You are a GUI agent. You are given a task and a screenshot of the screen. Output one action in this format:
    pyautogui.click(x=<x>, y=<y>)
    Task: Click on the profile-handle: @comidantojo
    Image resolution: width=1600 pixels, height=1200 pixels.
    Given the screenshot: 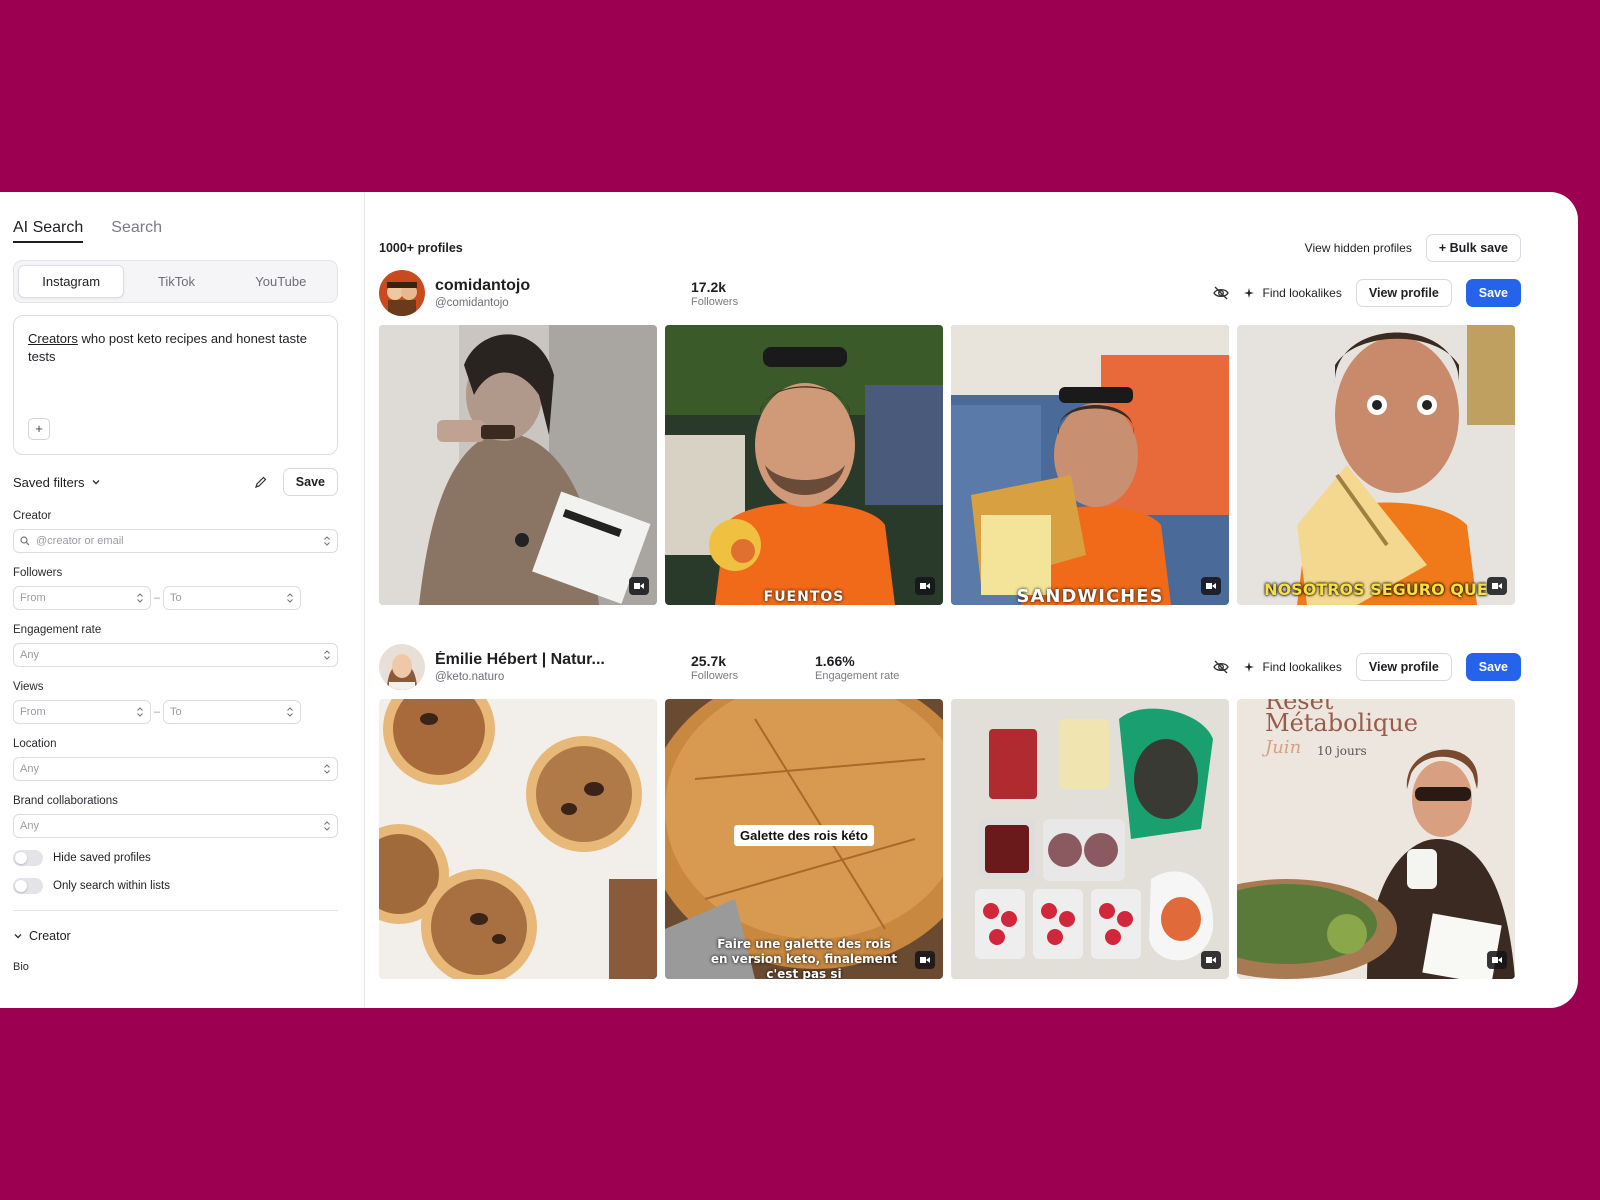 What is the action you would take?
    pyautogui.click(x=472, y=303)
    